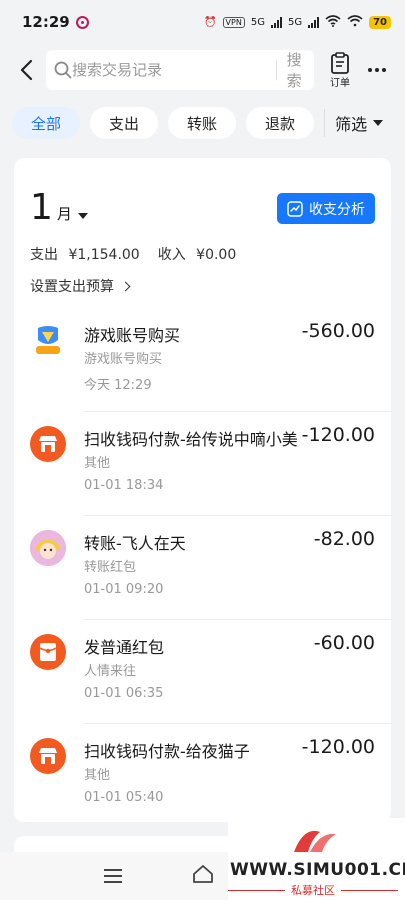  Describe the element at coordinates (210, 22) in the screenshot. I see `alarm-icon: ⏰` at that location.